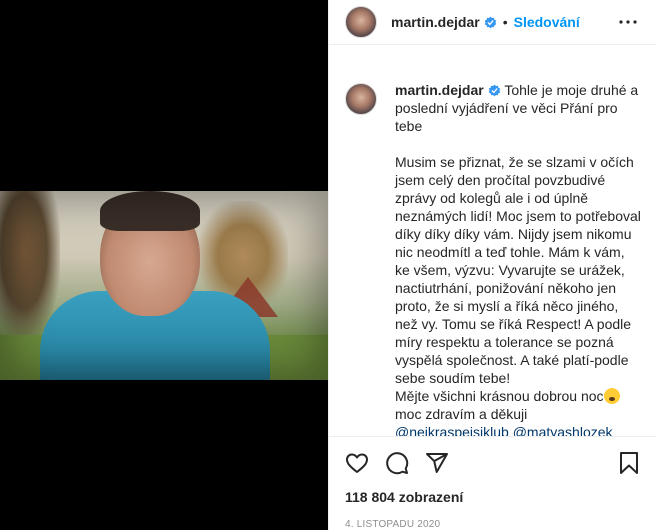 The image size is (656, 530). I want to click on caption-line: moc zdravím a děkuji, so click(461, 414).